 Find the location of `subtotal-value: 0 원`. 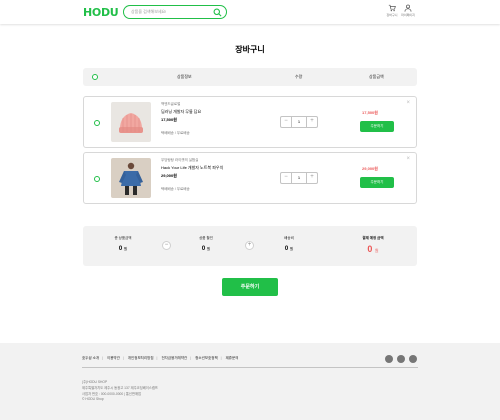

subtotal-value: 0 원 is located at coordinates (123, 249).